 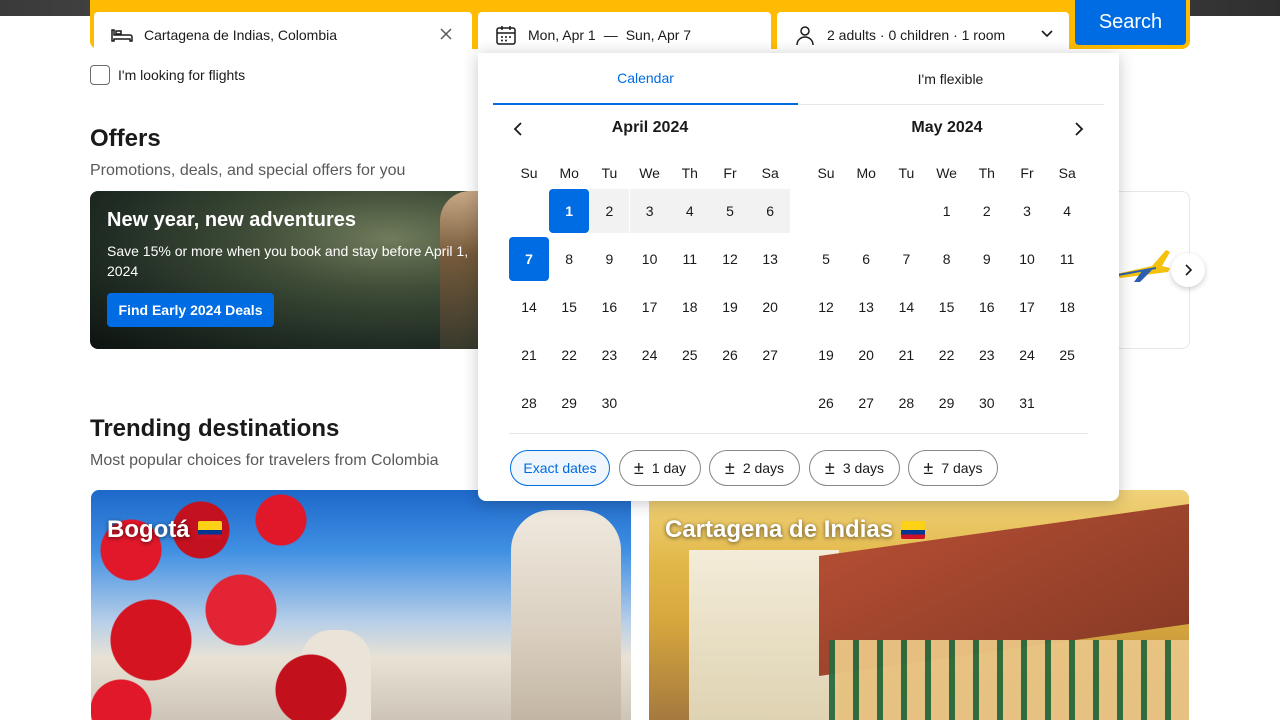 What do you see at coordinates (919, 605) in the screenshot?
I see `destination-card-cartagena: Cartagena de Indias` at bounding box center [919, 605].